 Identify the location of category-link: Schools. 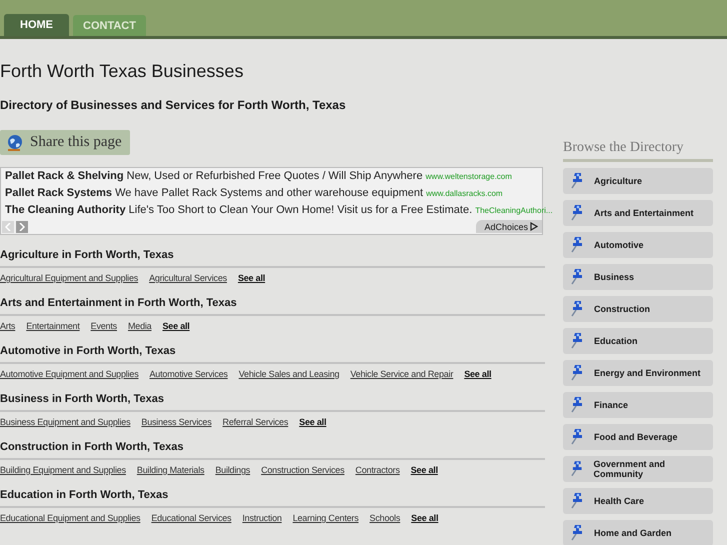
(385, 518).